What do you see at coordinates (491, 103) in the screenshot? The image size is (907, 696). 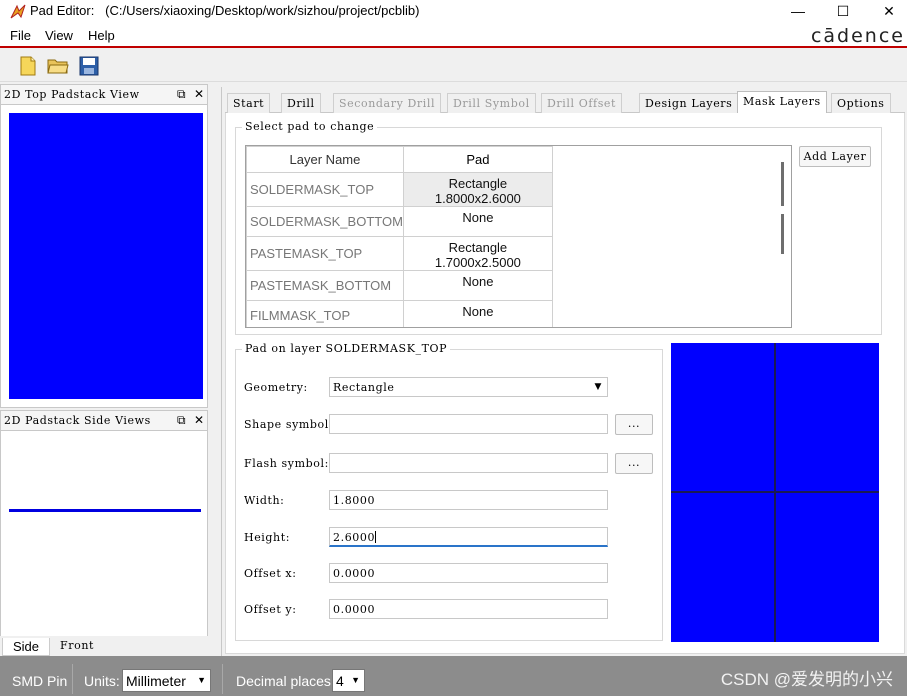 I see `tab-drill-symbol: Drill Symbol` at bounding box center [491, 103].